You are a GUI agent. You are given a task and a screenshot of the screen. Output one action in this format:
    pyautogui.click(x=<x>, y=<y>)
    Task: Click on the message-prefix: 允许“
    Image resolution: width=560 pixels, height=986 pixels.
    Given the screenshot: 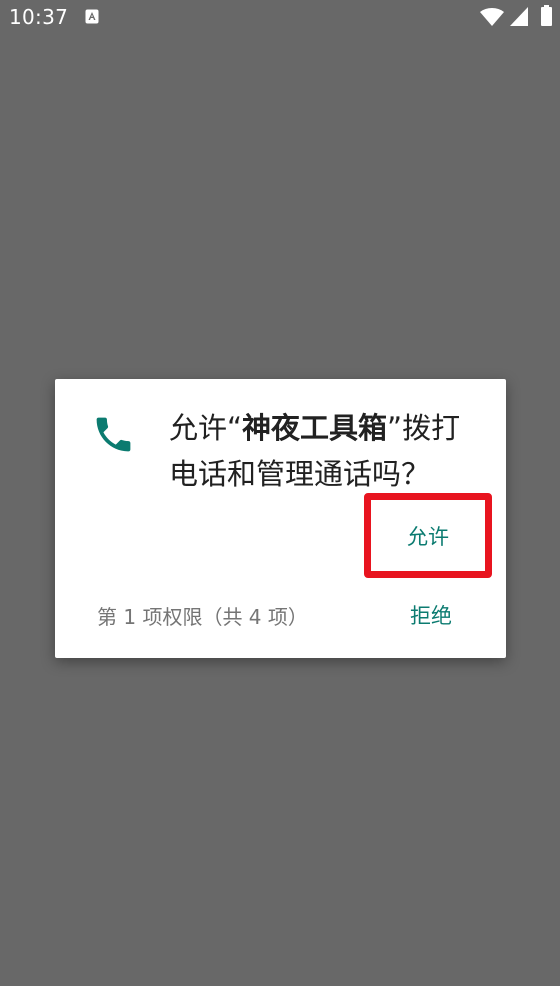 What is the action you would take?
    pyautogui.click(x=206, y=428)
    